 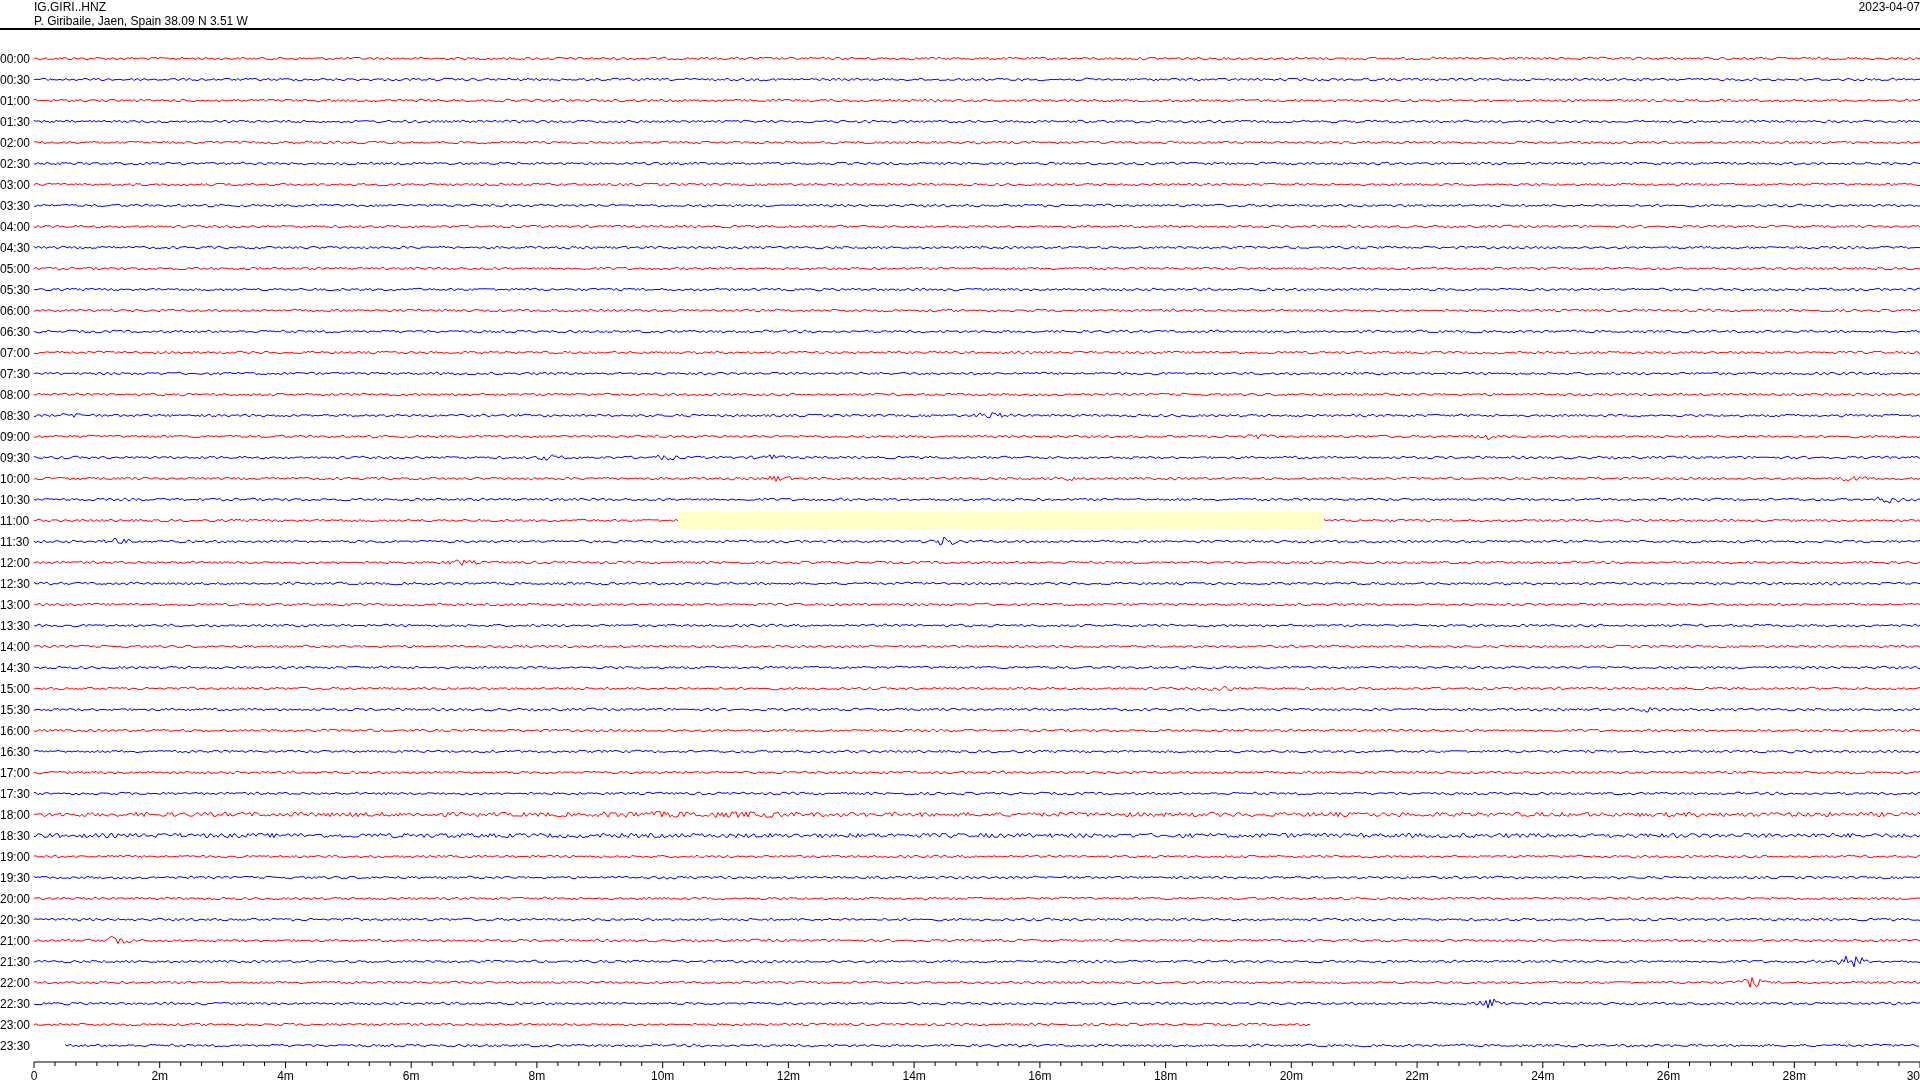 What do you see at coordinates (16, 100) in the screenshot?
I see `time-label: 01:00` at bounding box center [16, 100].